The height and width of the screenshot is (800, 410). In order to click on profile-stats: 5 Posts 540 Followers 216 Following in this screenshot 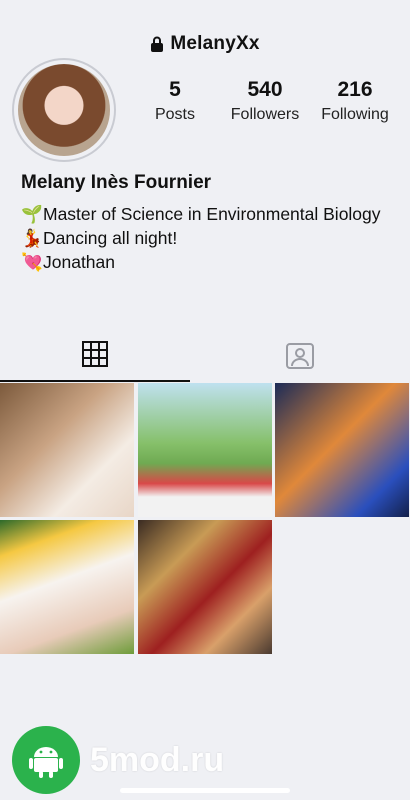, I will do `click(265, 101)`.